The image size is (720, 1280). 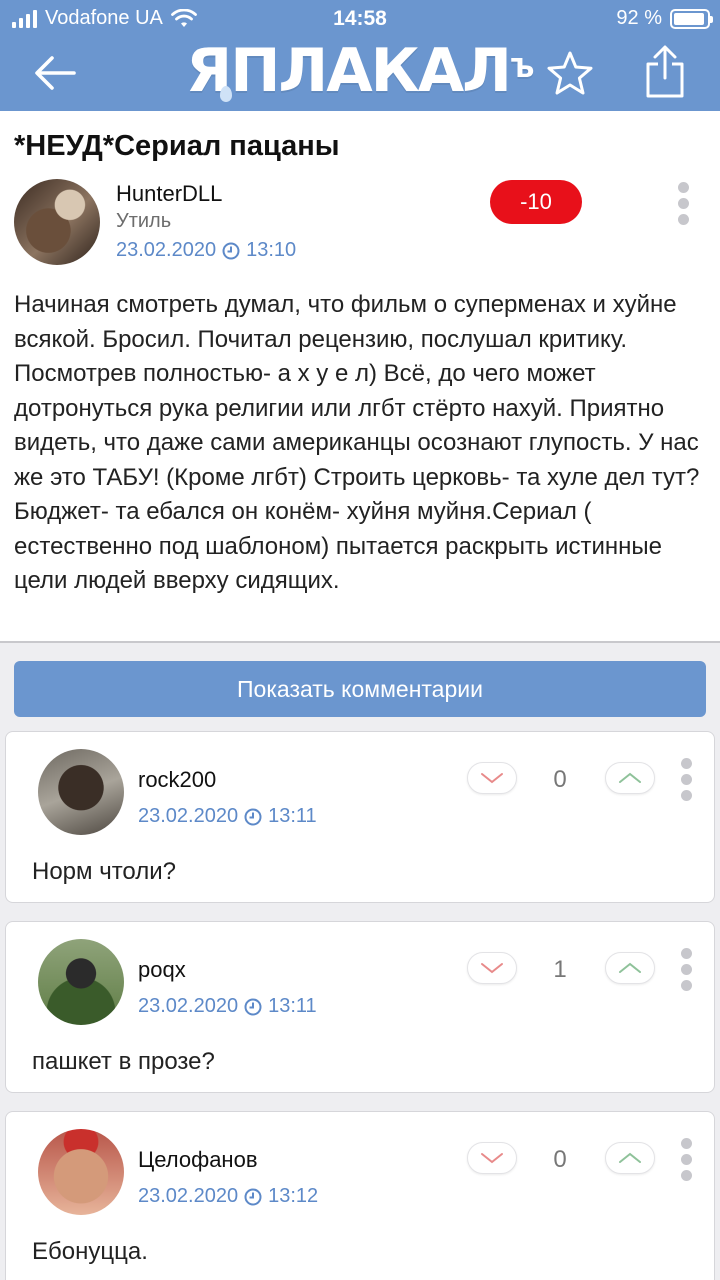 I want to click on status-time: 14:58, so click(x=360, y=18).